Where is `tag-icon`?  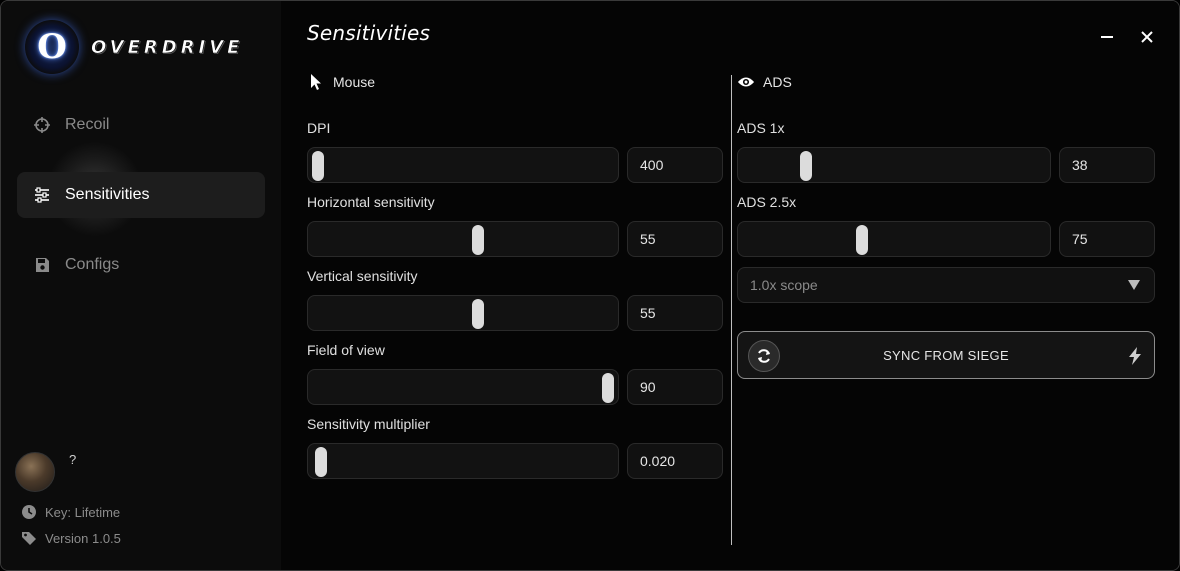 tag-icon is located at coordinates (29, 538).